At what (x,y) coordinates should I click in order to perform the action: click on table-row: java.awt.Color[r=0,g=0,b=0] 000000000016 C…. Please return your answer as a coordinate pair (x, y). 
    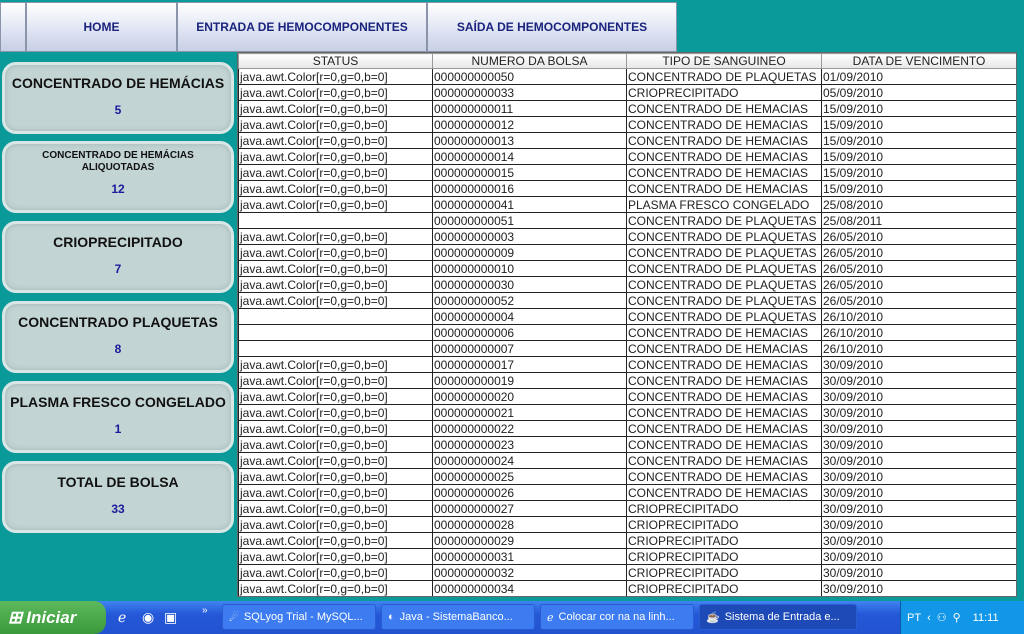
    Looking at the image, I should click on (627, 188).